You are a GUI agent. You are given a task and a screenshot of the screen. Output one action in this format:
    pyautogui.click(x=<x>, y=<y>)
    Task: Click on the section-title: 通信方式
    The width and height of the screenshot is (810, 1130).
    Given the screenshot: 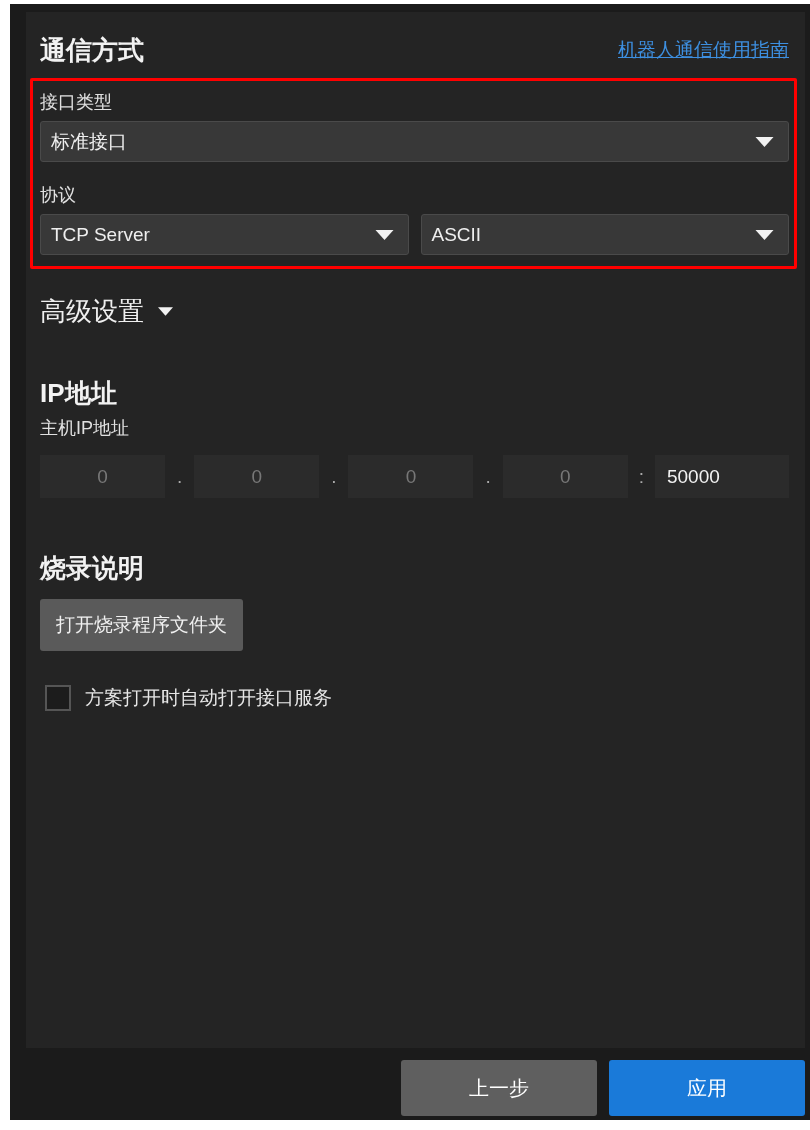 What is the action you would take?
    pyautogui.click(x=92, y=50)
    